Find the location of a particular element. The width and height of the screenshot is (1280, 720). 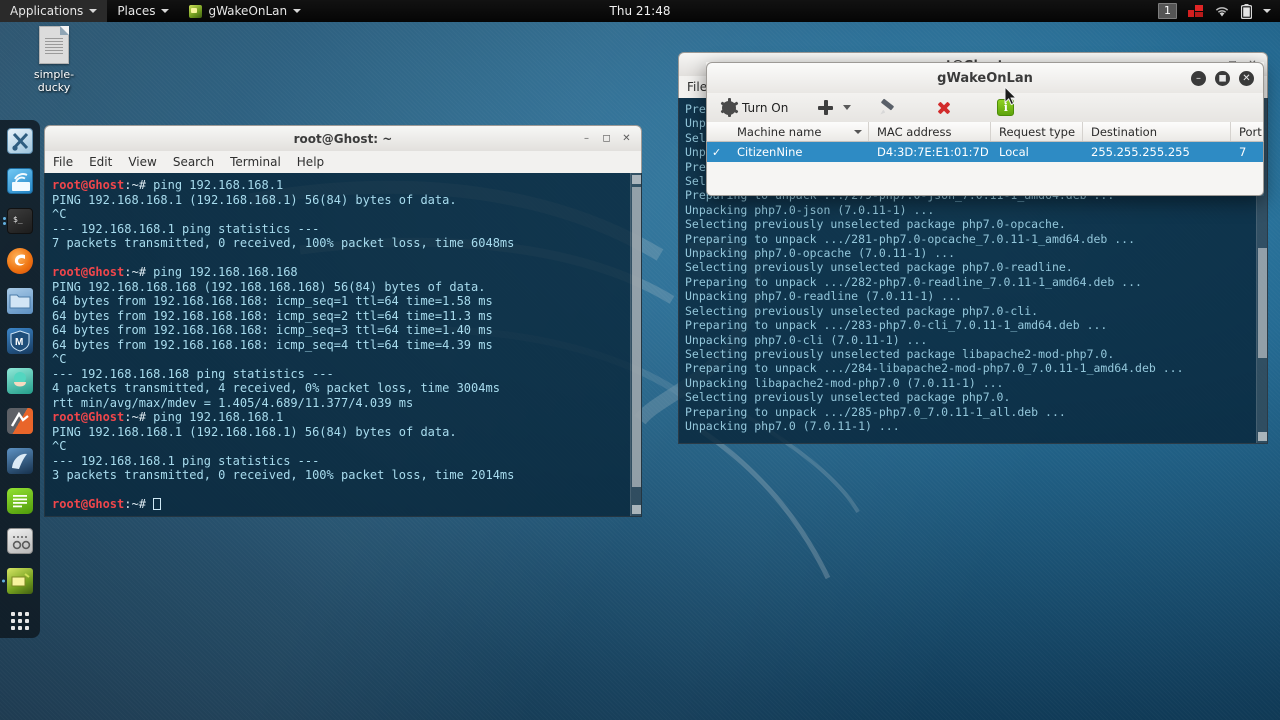

gwakeonlan-titlebar: gWakeOnLan – ◼ ✕ is located at coordinates (985, 77).